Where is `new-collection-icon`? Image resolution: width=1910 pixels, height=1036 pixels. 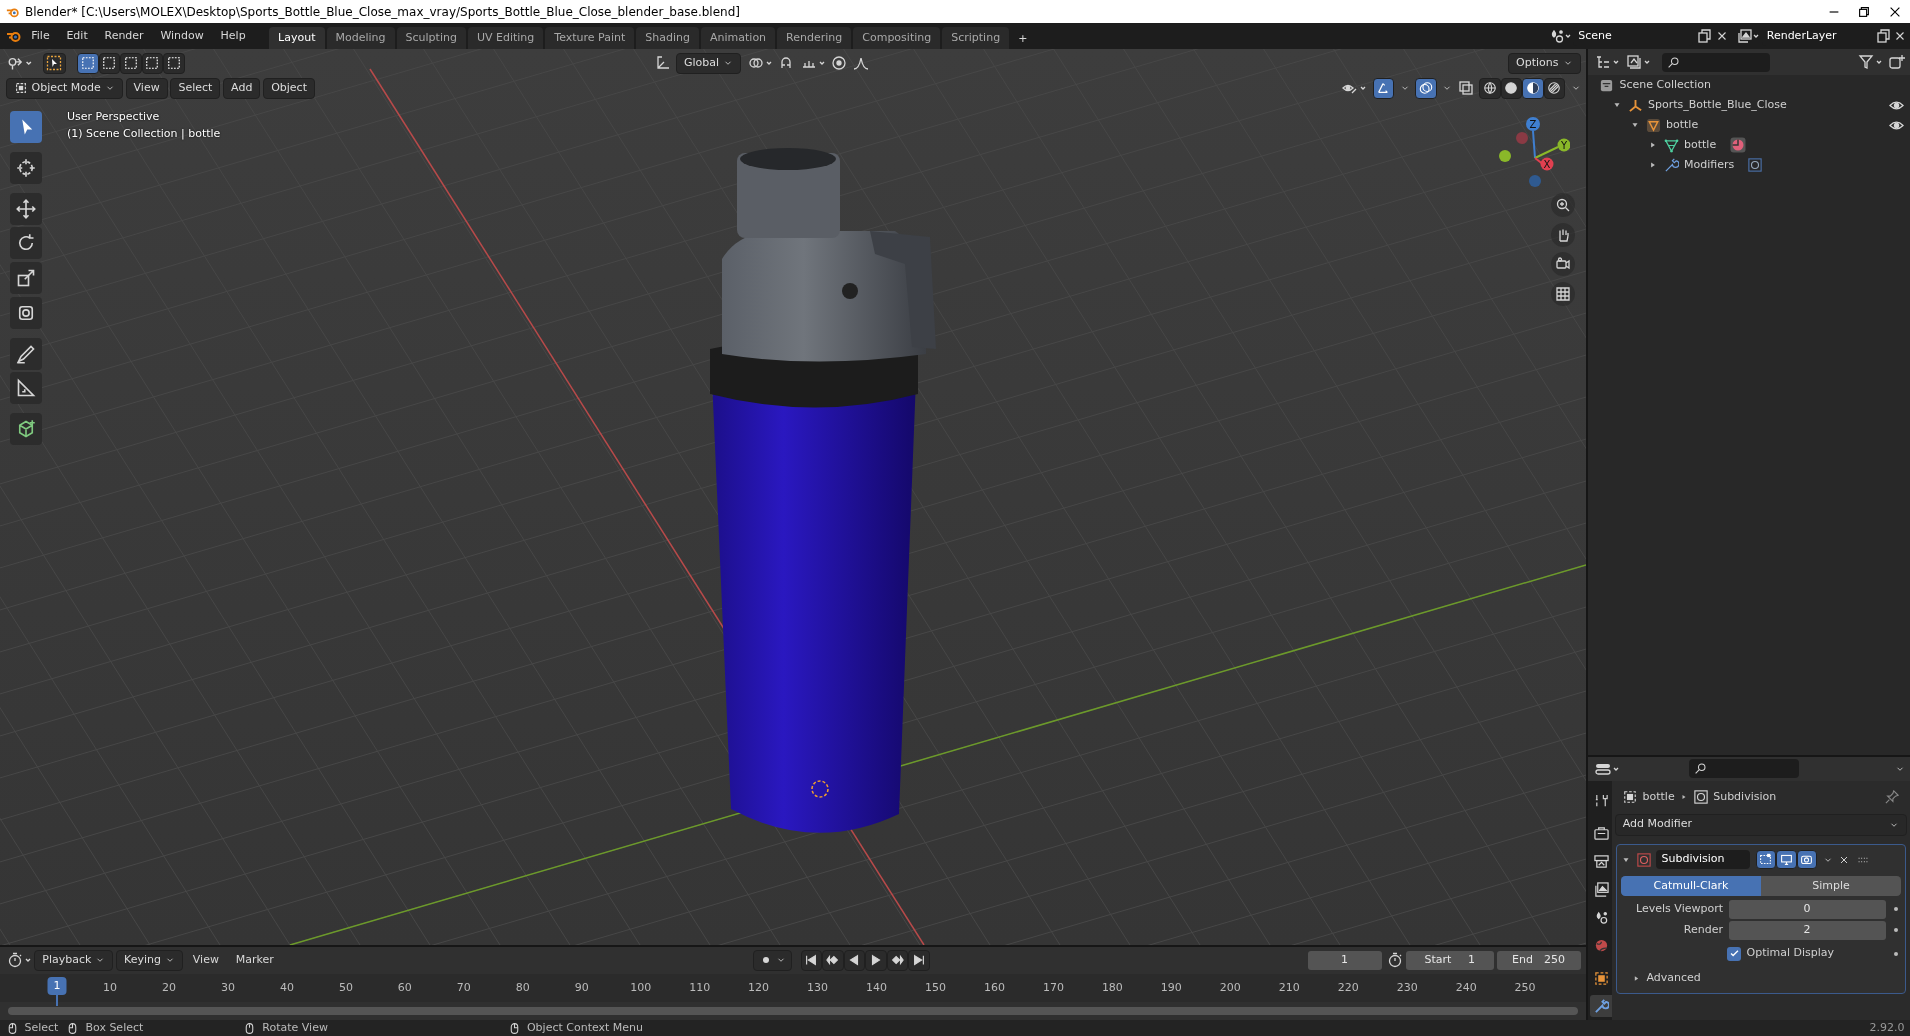
new-collection-icon is located at coordinates (1896, 62).